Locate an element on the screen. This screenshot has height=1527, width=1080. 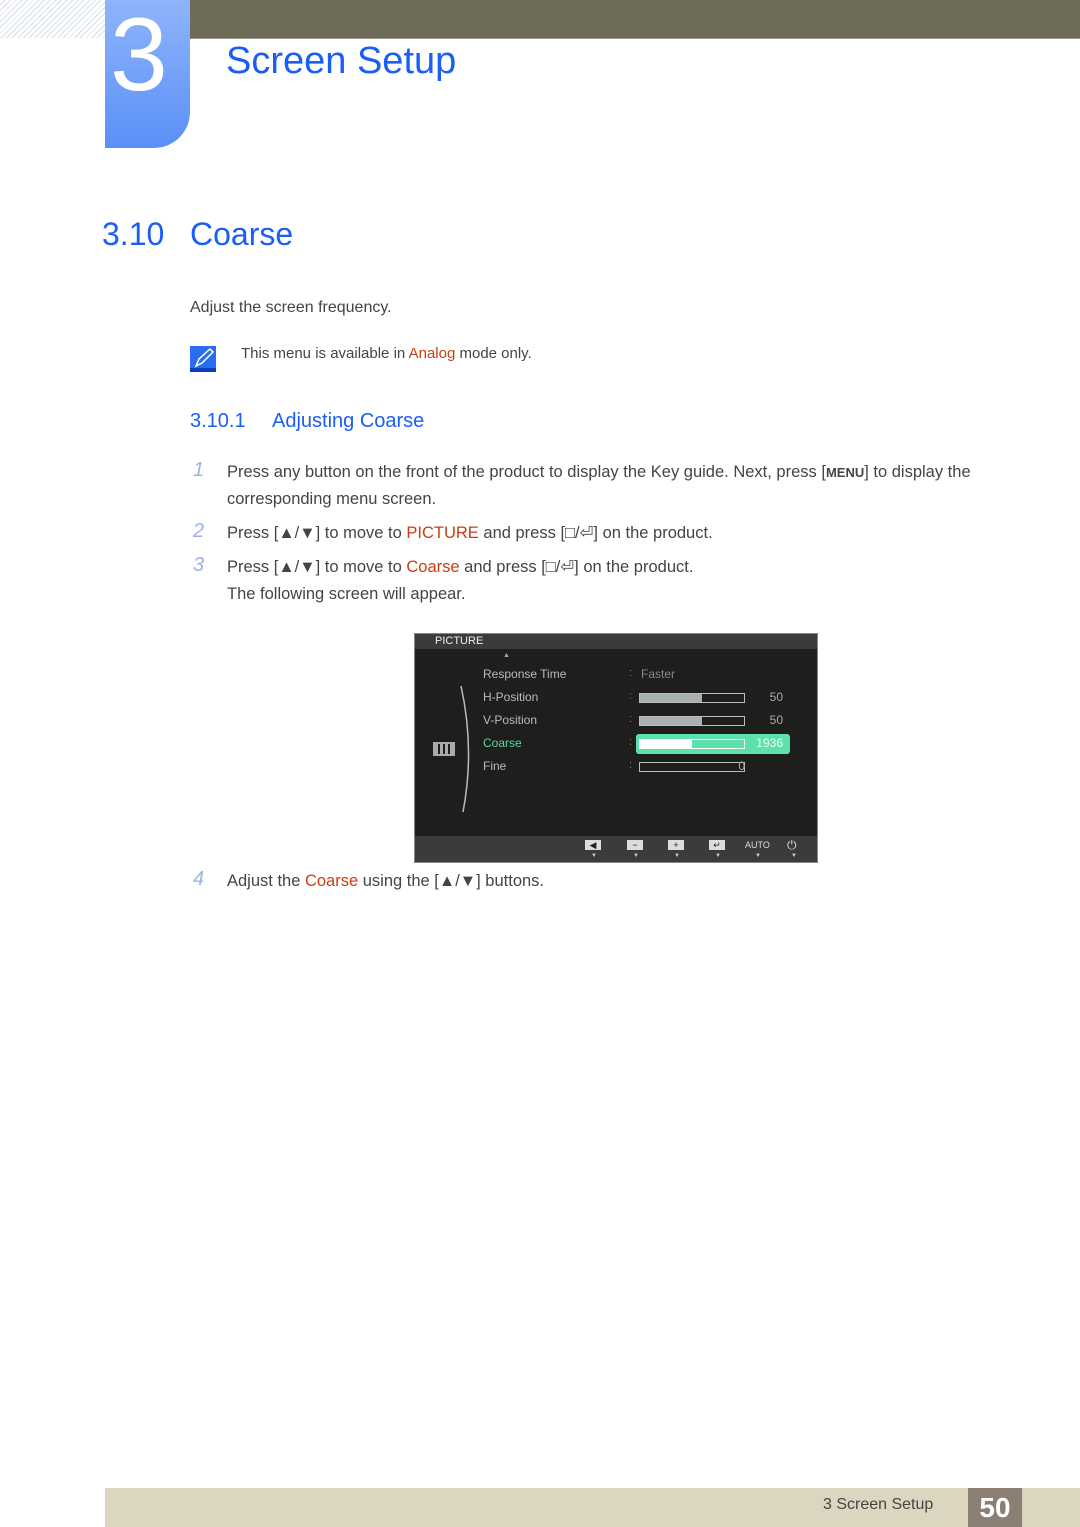
chapter-number: 3 is located at coordinates (139, 56).